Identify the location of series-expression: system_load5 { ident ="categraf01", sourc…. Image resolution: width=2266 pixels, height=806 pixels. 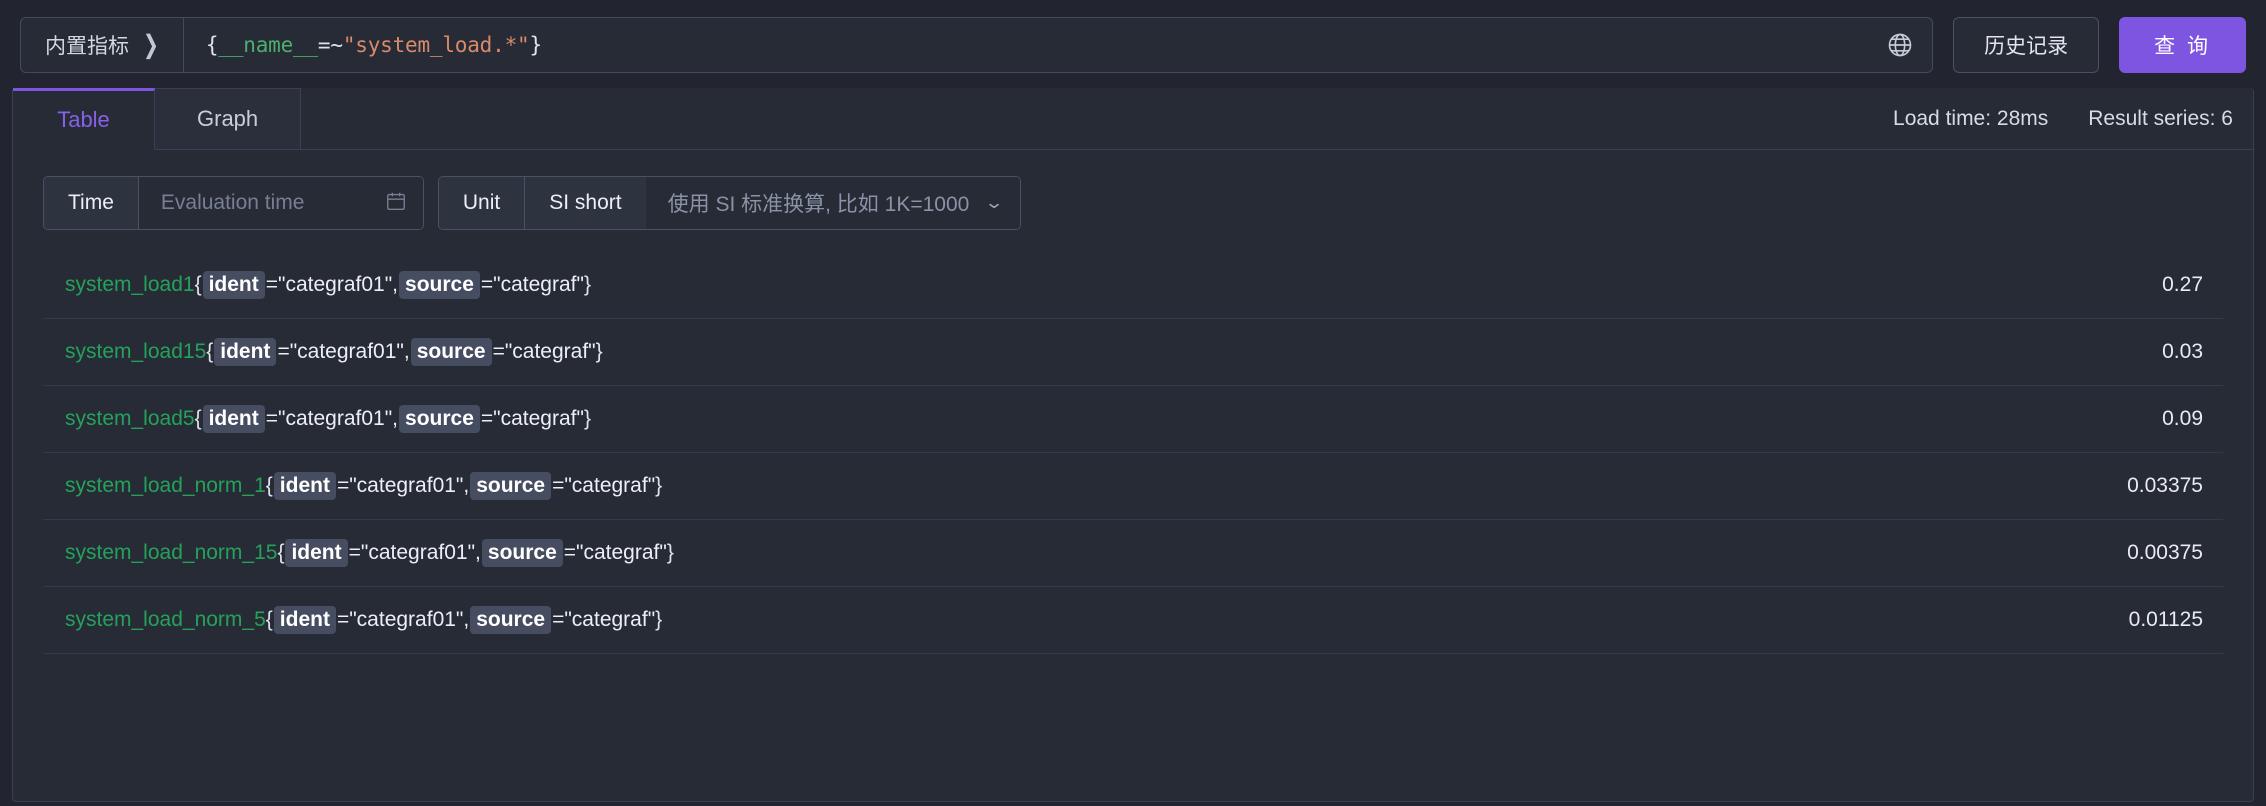
(328, 419).